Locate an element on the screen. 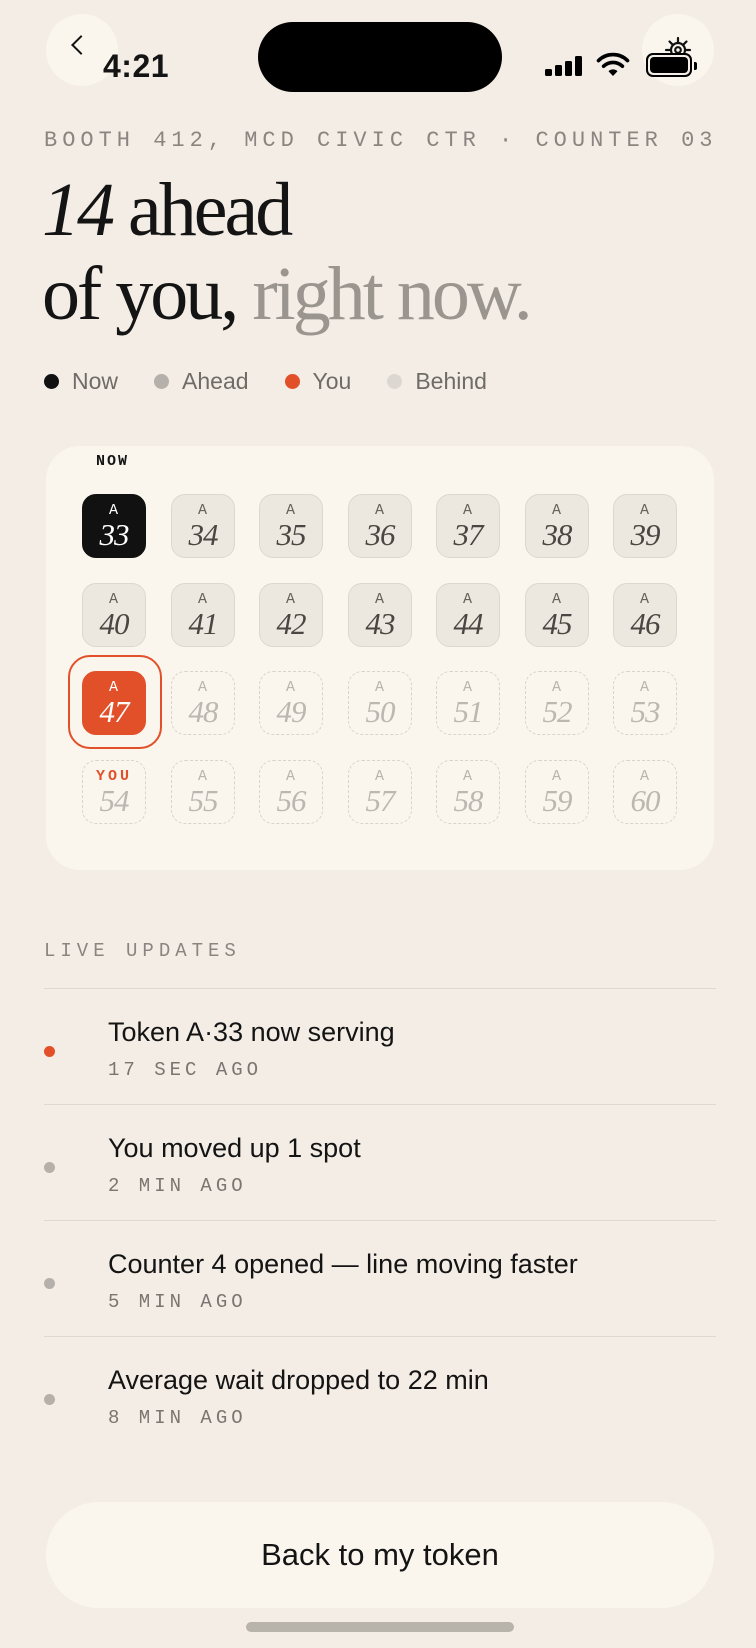  token-number: 34 is located at coordinates (203, 534).